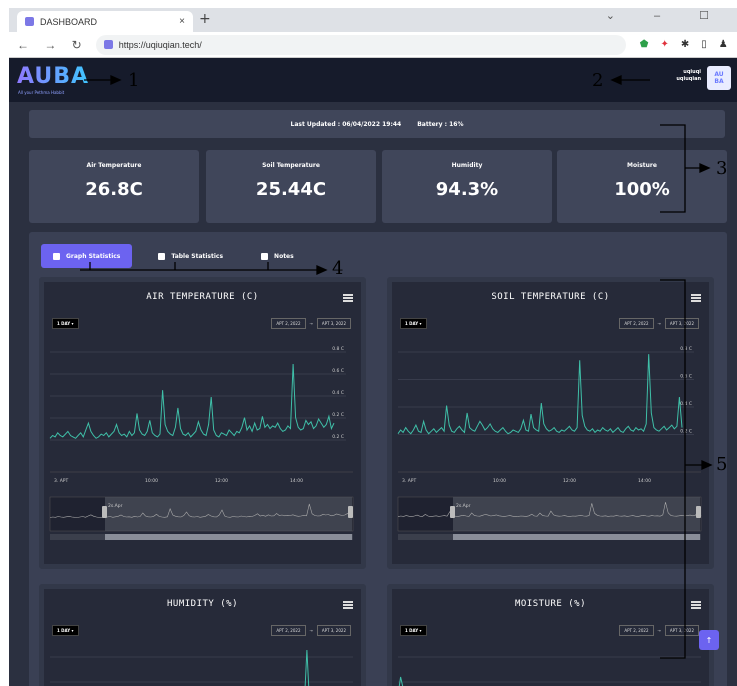 This screenshot has height=686, width=737. I want to click on annotation-5: 5, so click(722, 464).